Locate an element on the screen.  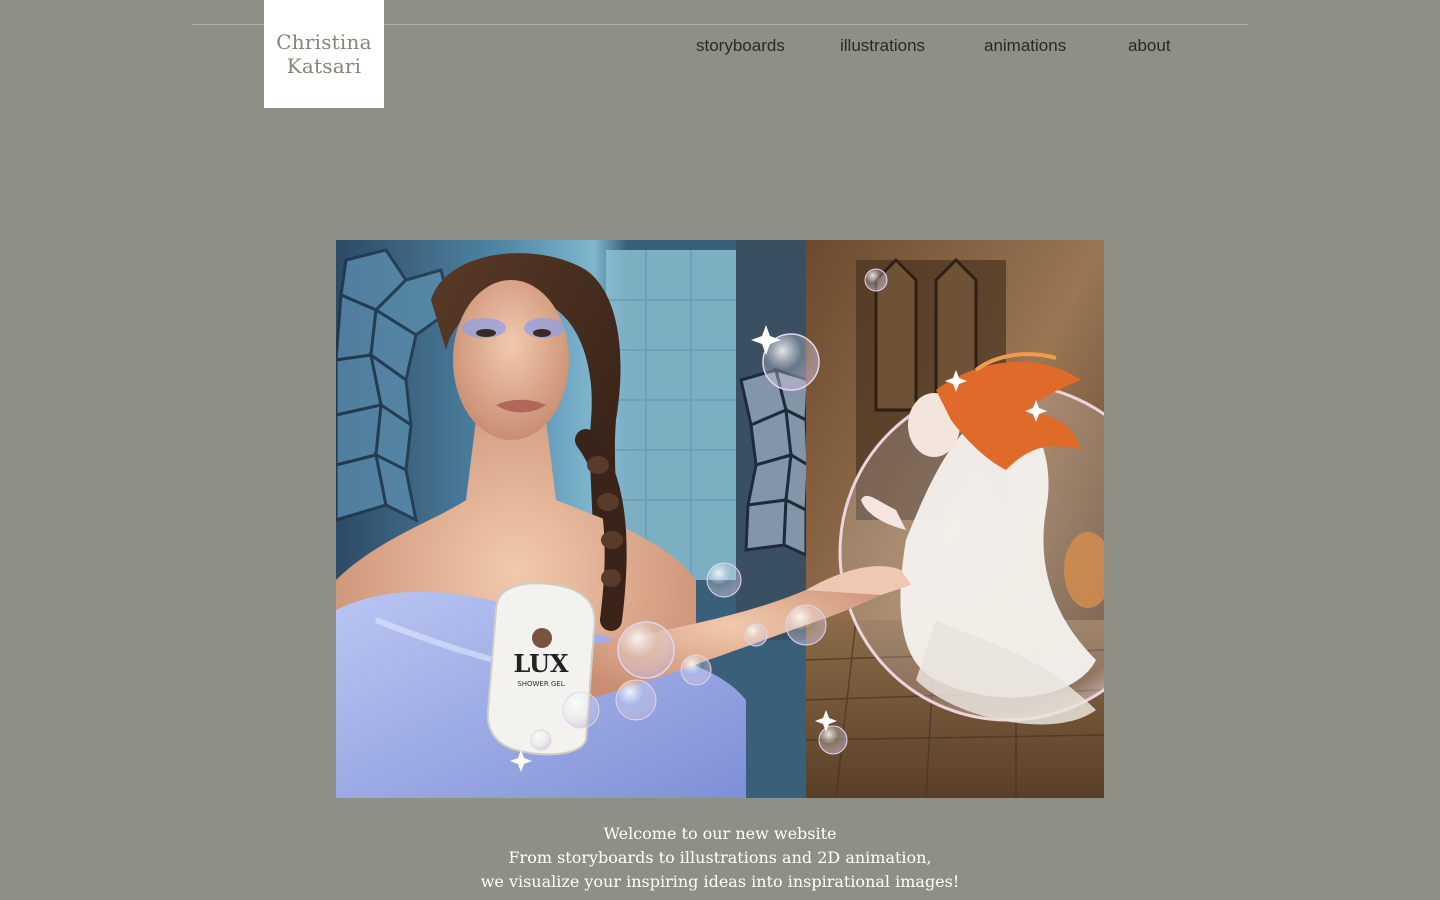
lux-brand-text: LUX is located at coordinates (540, 663).